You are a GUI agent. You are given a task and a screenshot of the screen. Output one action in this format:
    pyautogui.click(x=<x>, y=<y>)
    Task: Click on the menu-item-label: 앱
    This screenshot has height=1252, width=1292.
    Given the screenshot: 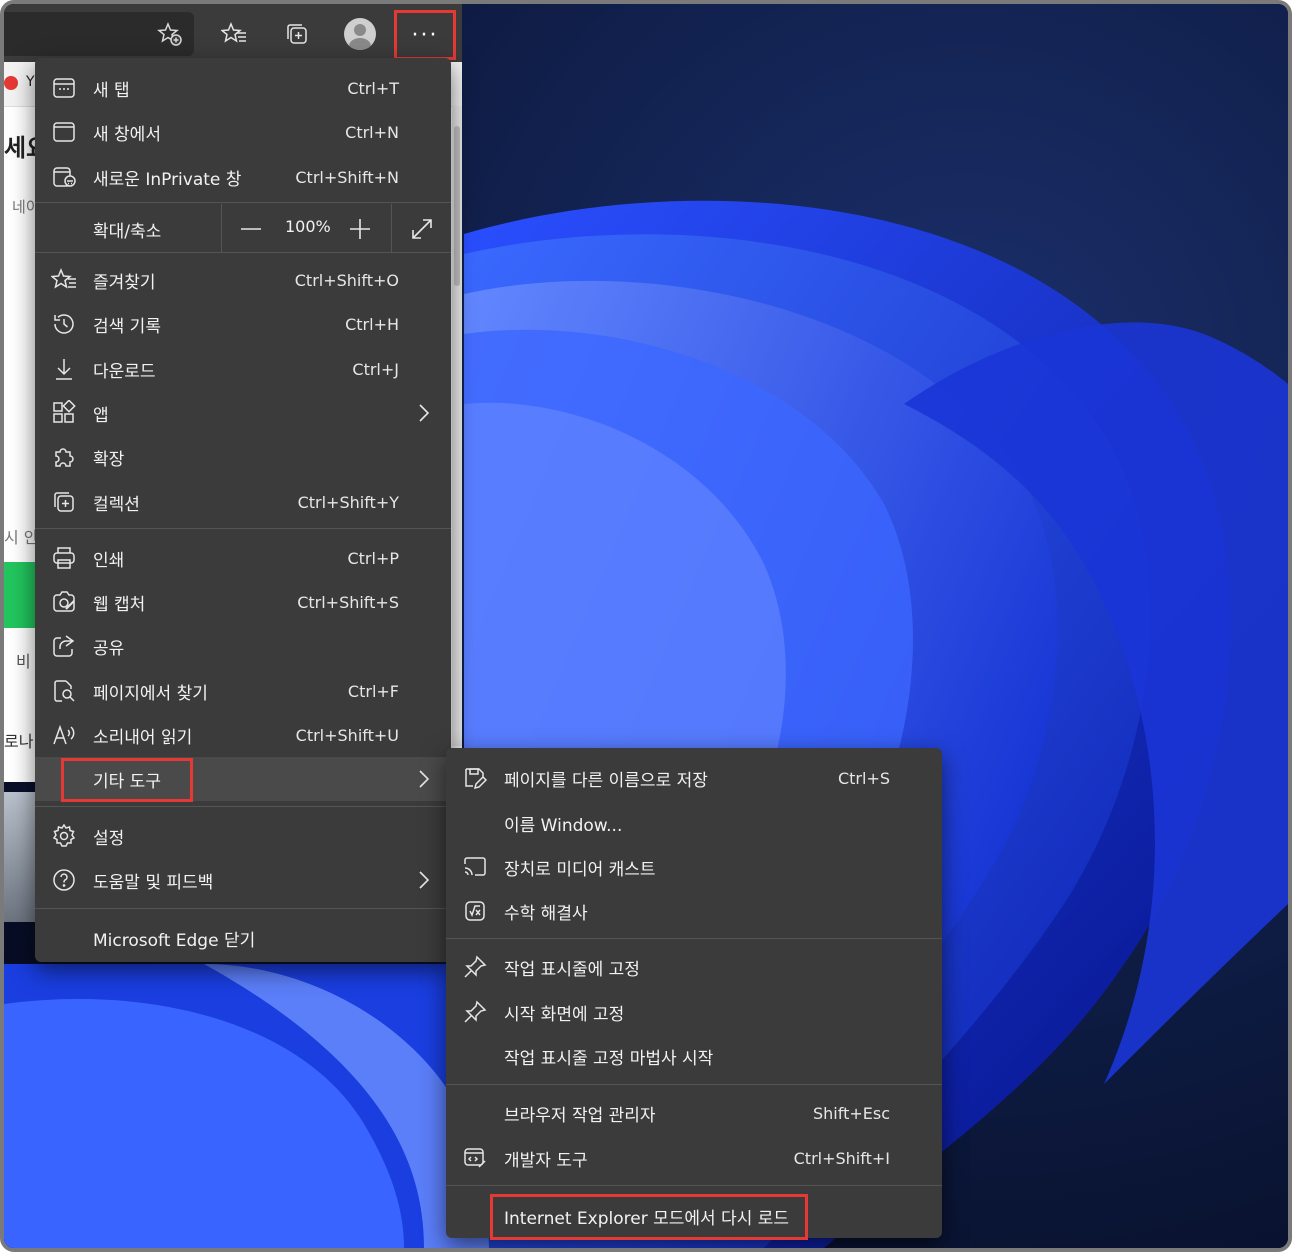 What is the action you would take?
    pyautogui.click(x=101, y=415)
    